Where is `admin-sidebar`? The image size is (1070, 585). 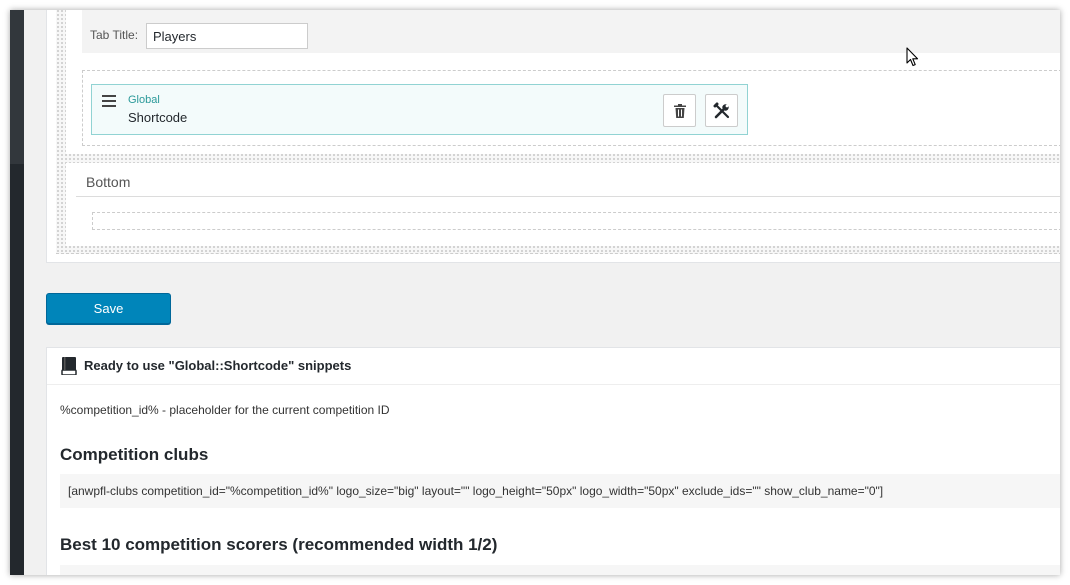
admin-sidebar is located at coordinates (17, 292).